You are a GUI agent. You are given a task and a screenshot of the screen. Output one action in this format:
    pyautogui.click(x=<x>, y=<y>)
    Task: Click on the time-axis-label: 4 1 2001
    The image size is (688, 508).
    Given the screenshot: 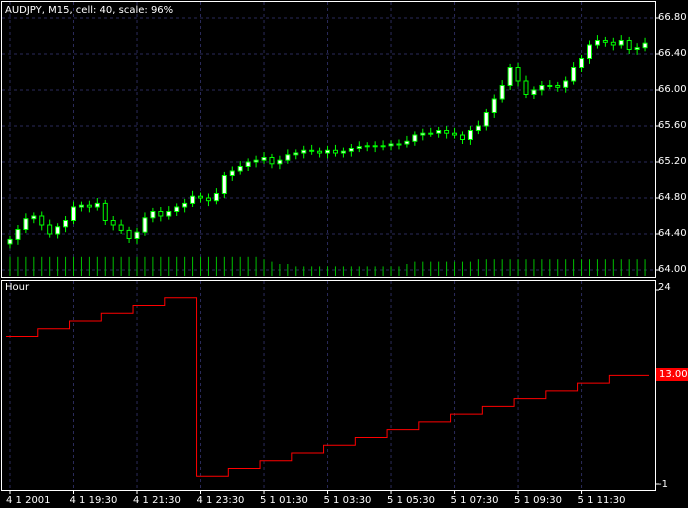 What is the action you would take?
    pyautogui.click(x=28, y=500)
    